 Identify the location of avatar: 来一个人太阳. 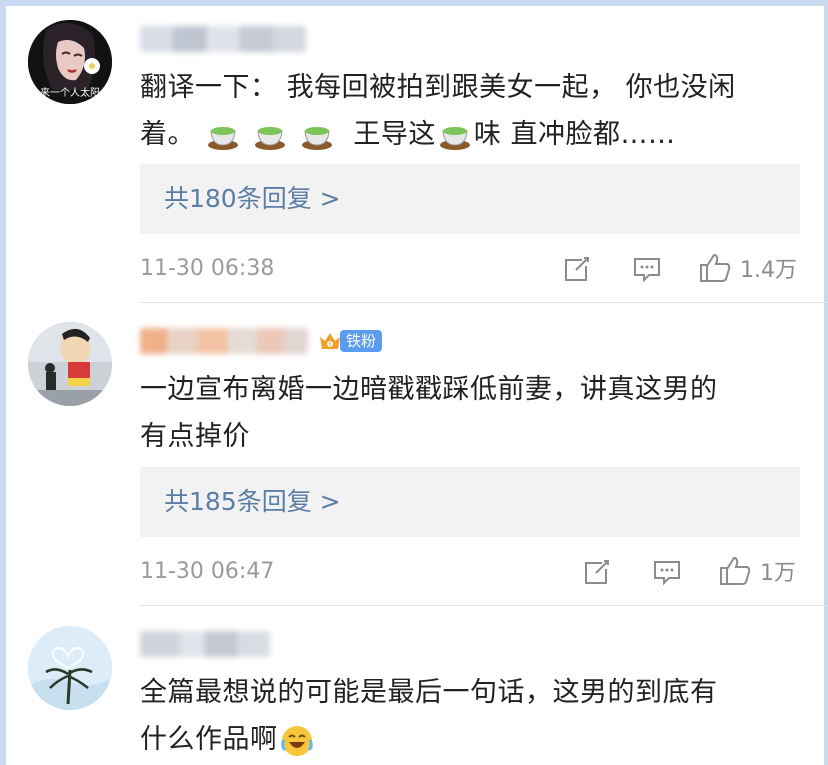
(70, 62).